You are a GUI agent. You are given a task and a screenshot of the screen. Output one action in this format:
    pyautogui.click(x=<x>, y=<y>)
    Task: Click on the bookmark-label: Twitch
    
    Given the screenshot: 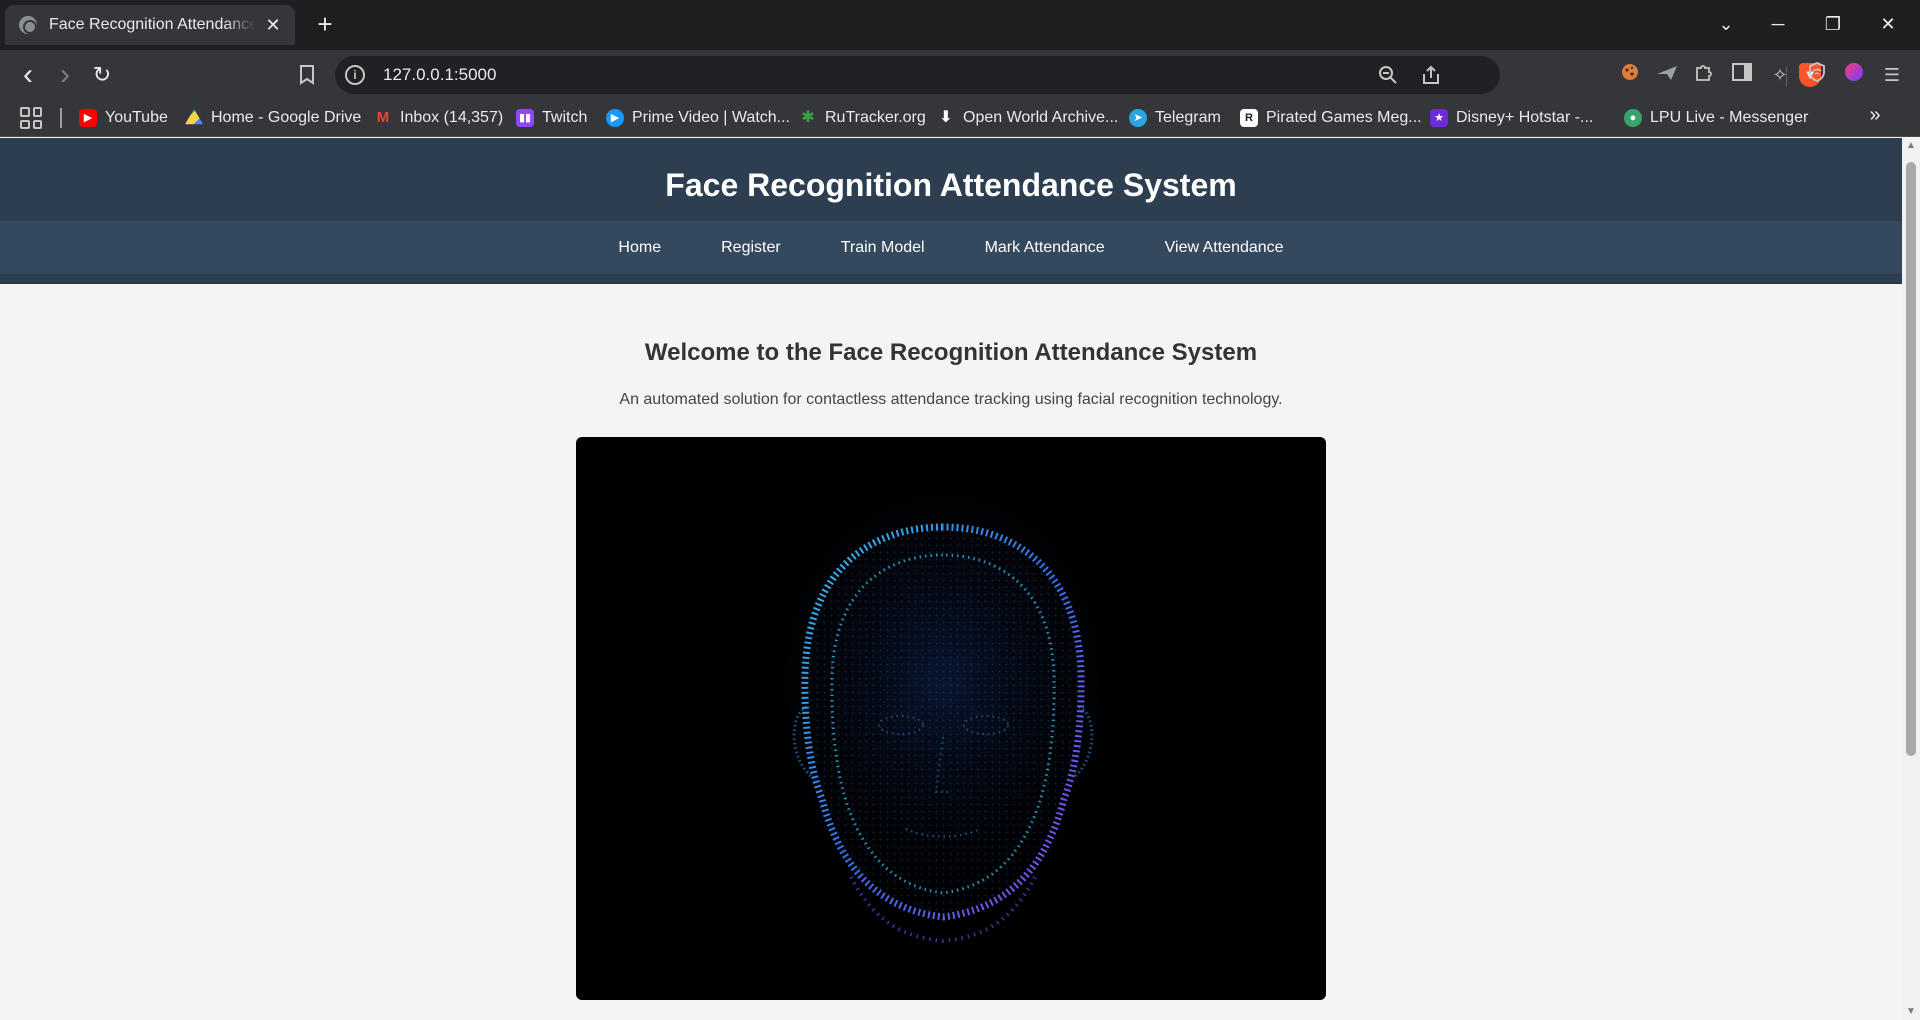 What is the action you would take?
    pyautogui.click(x=565, y=117)
    